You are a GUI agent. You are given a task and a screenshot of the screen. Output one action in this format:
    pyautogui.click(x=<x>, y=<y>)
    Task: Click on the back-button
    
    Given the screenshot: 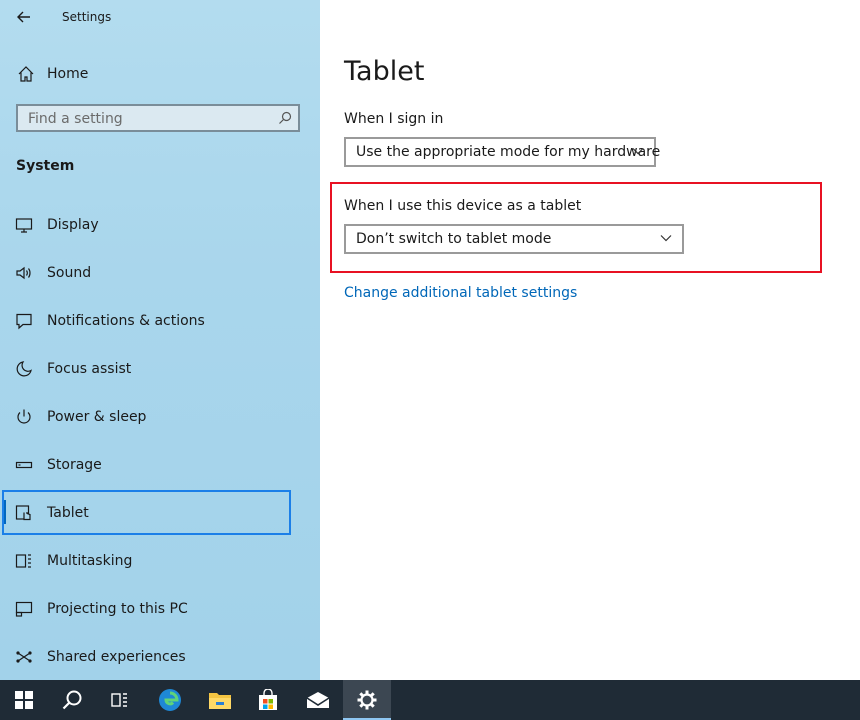 What is the action you would take?
    pyautogui.click(x=24, y=17)
    